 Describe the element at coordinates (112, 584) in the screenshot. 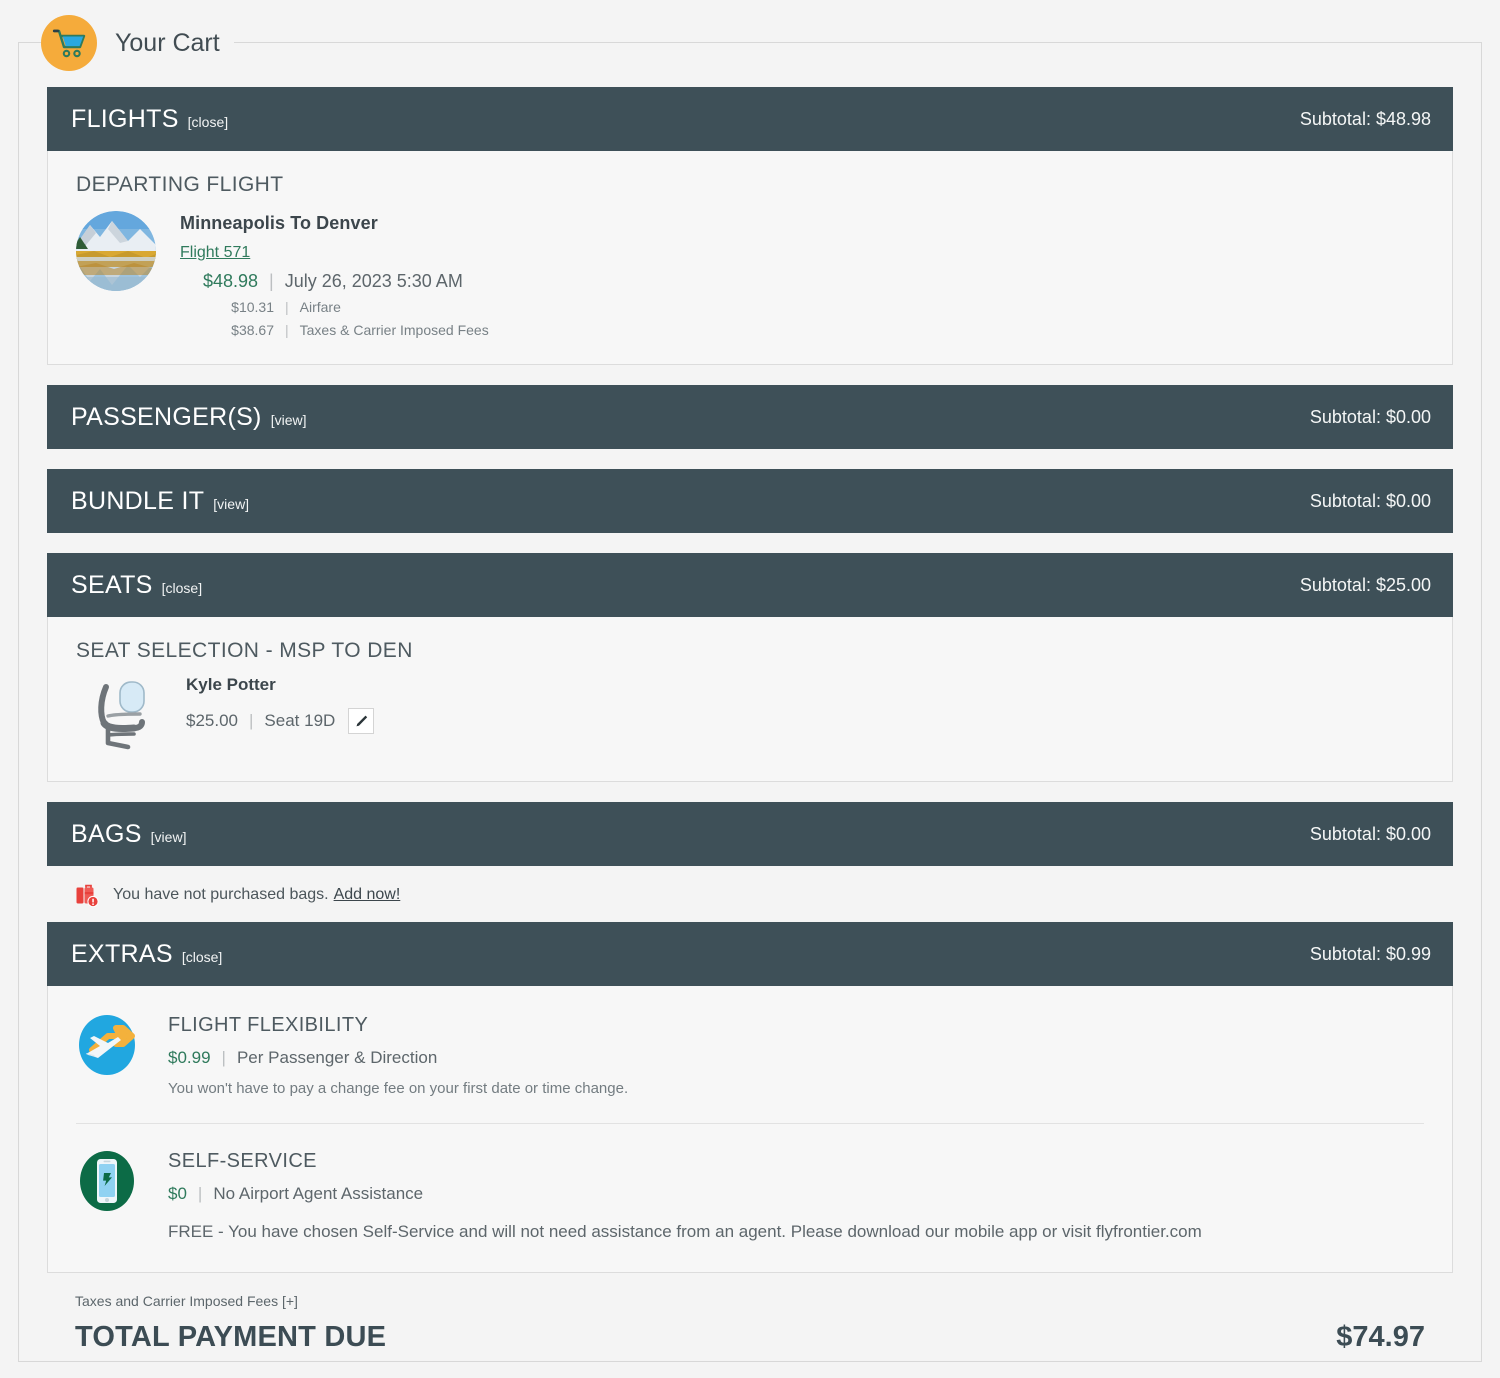

I see `section-title-seats: SEATS` at that location.